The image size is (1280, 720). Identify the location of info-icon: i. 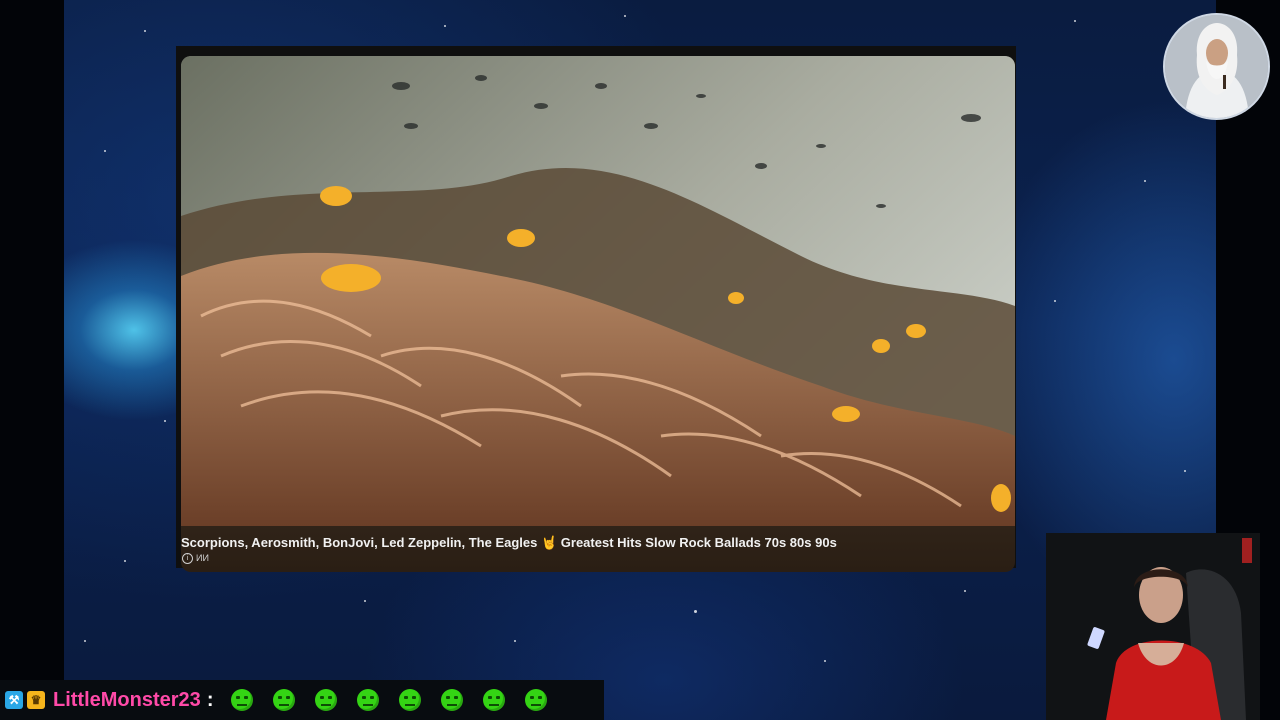
(187, 558).